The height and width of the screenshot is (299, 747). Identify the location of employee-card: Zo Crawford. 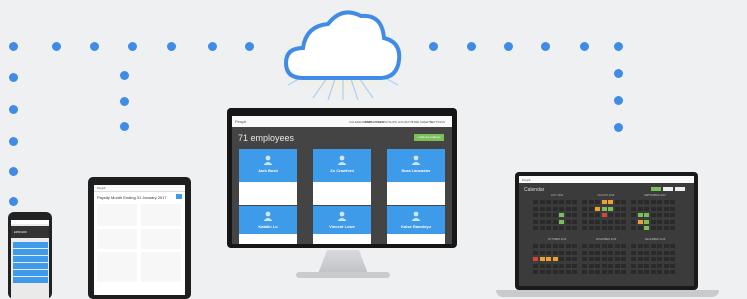
(342, 177).